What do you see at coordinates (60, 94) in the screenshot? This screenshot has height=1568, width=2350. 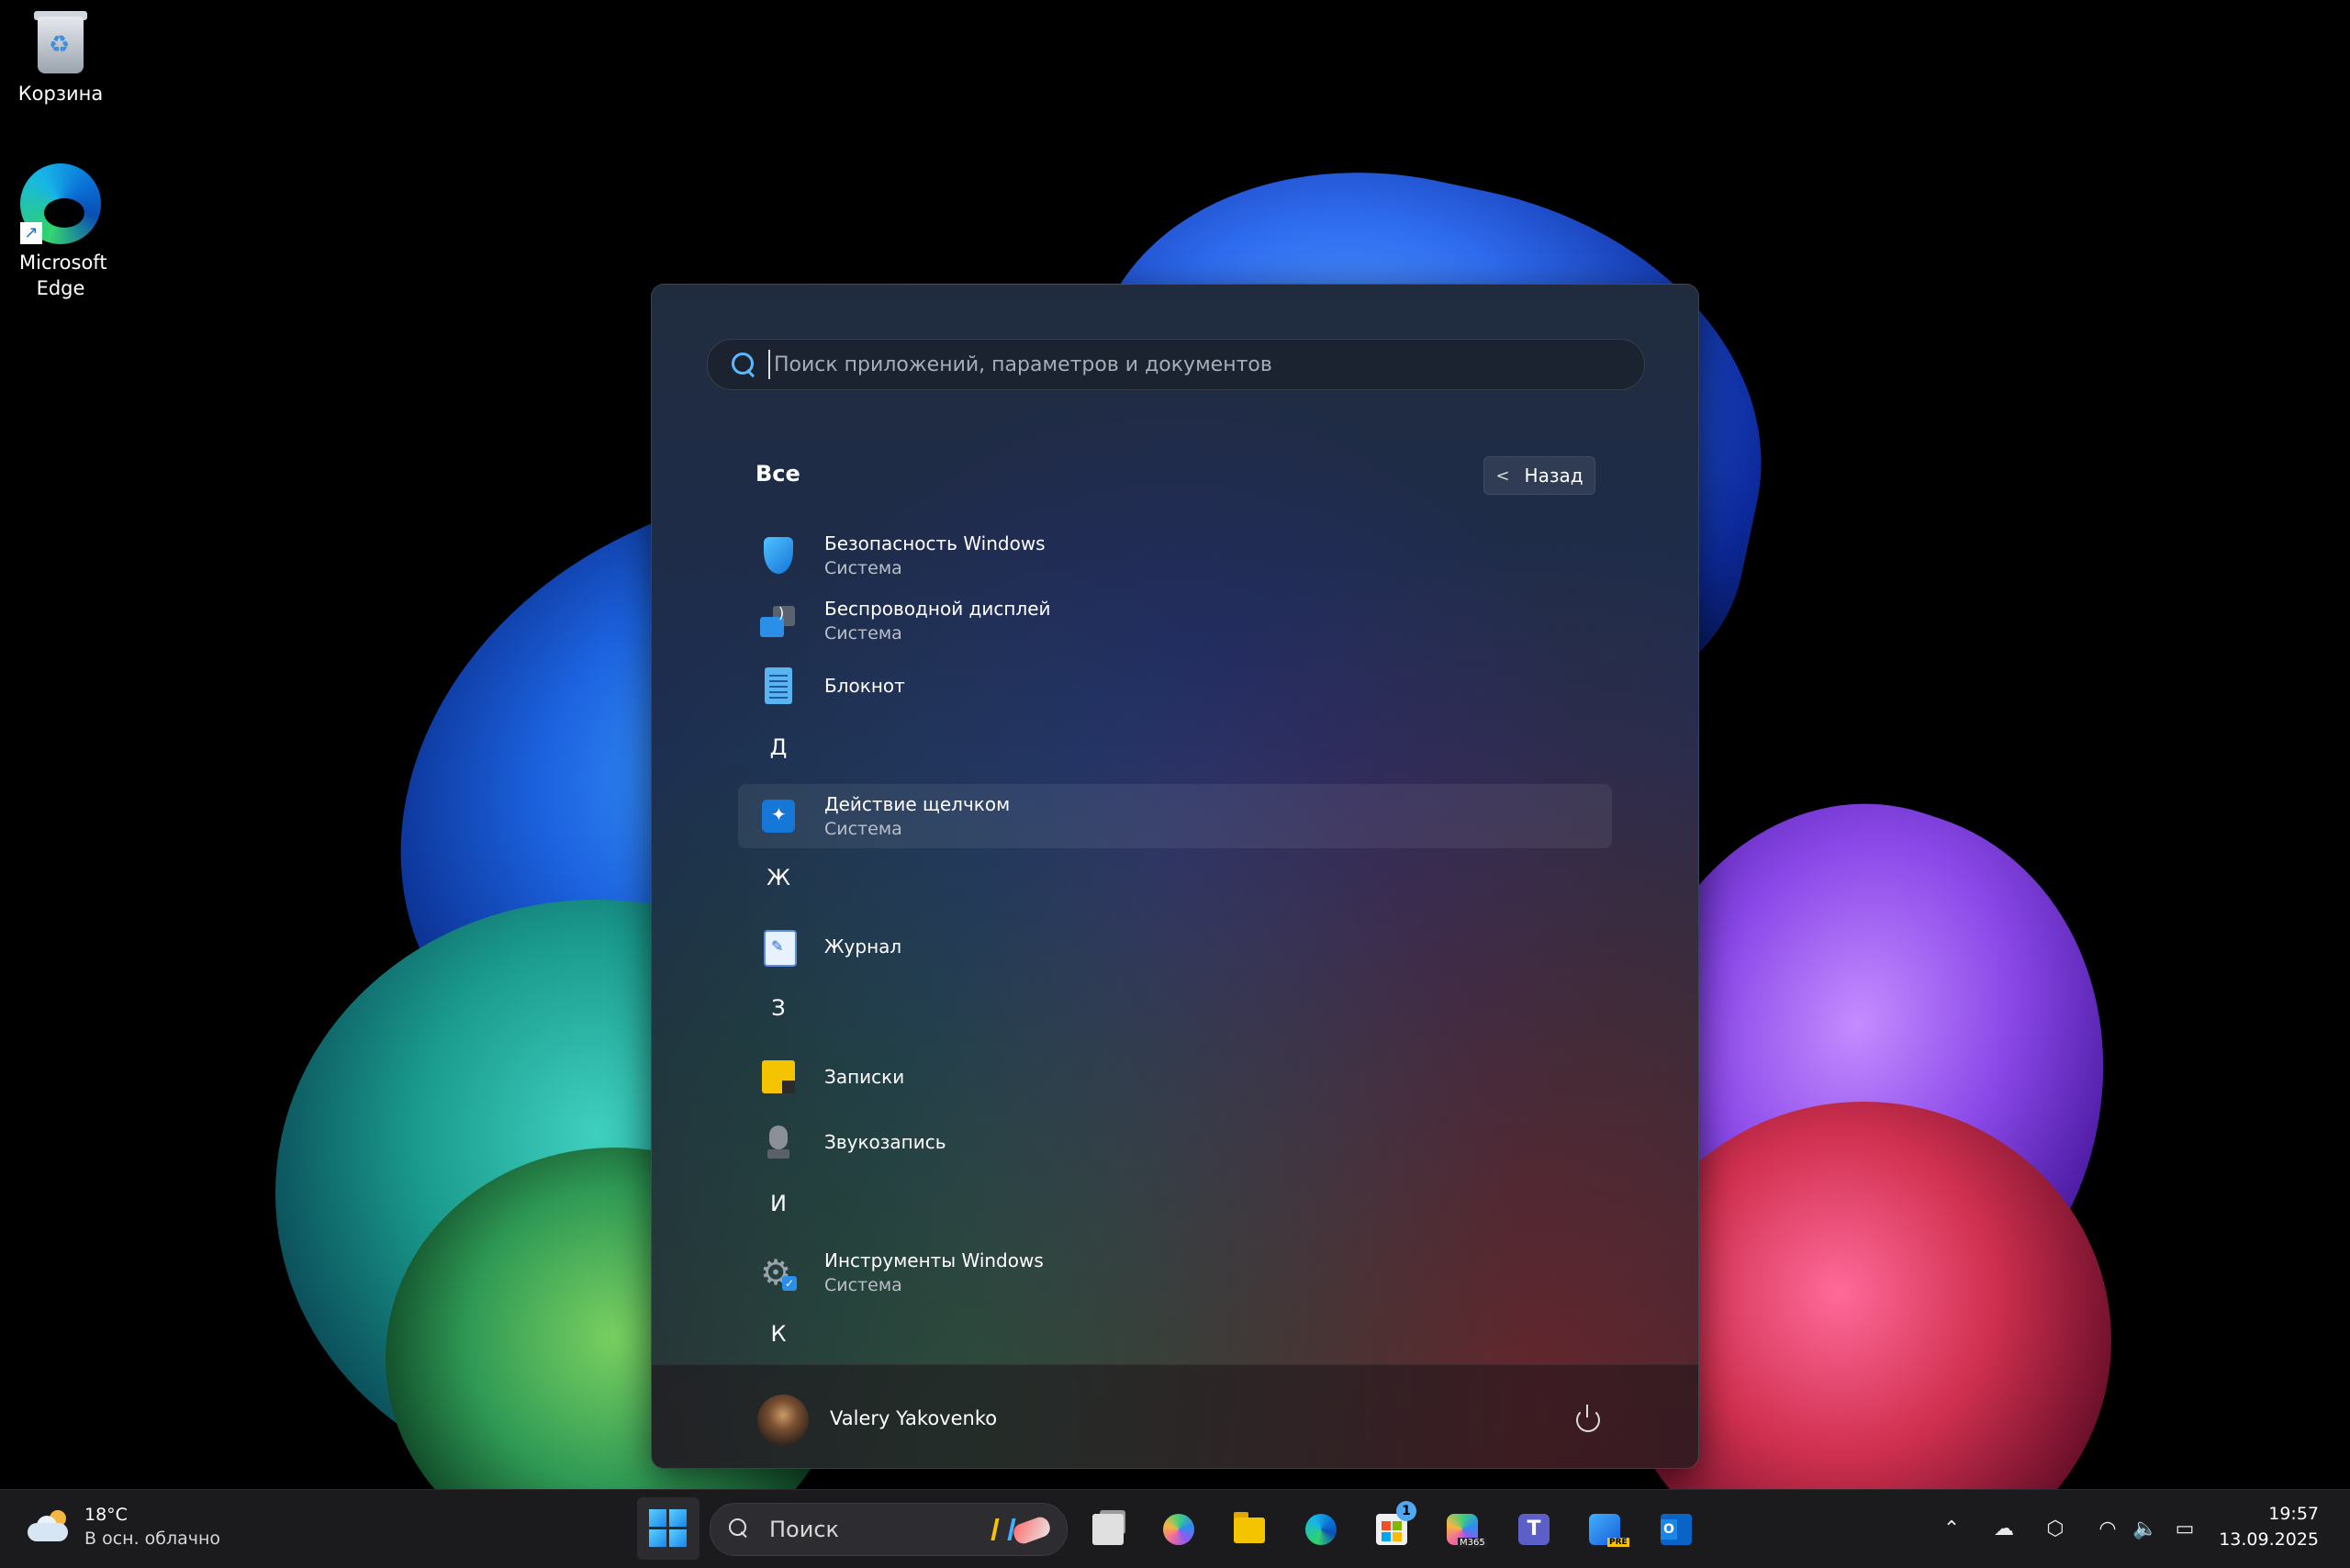 I see `desktop-icon-label: Корзина` at bounding box center [60, 94].